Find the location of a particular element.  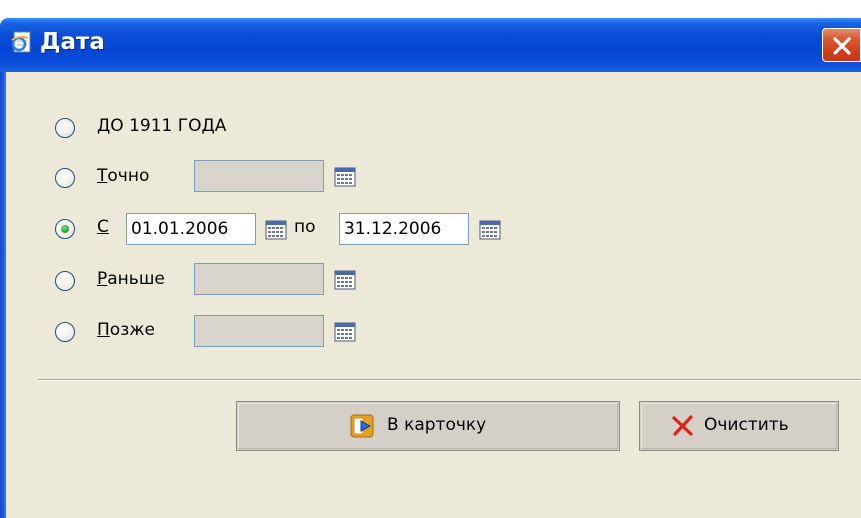

label-later: Позже is located at coordinates (126, 330).